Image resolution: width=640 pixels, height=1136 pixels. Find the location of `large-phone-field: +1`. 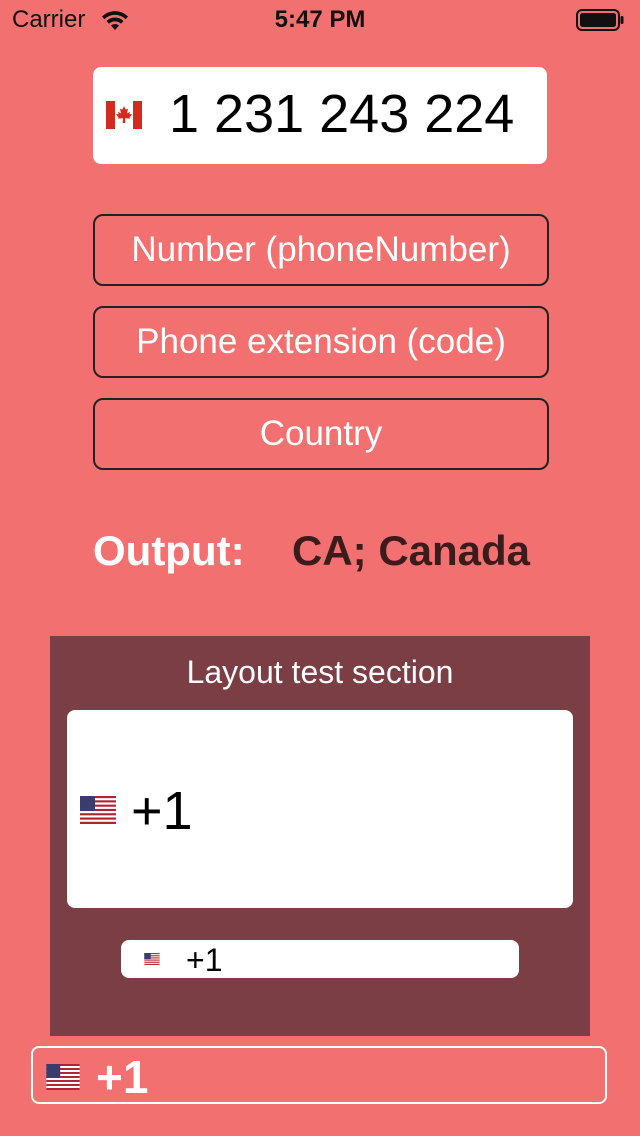

large-phone-field: +1 is located at coordinates (320, 809).